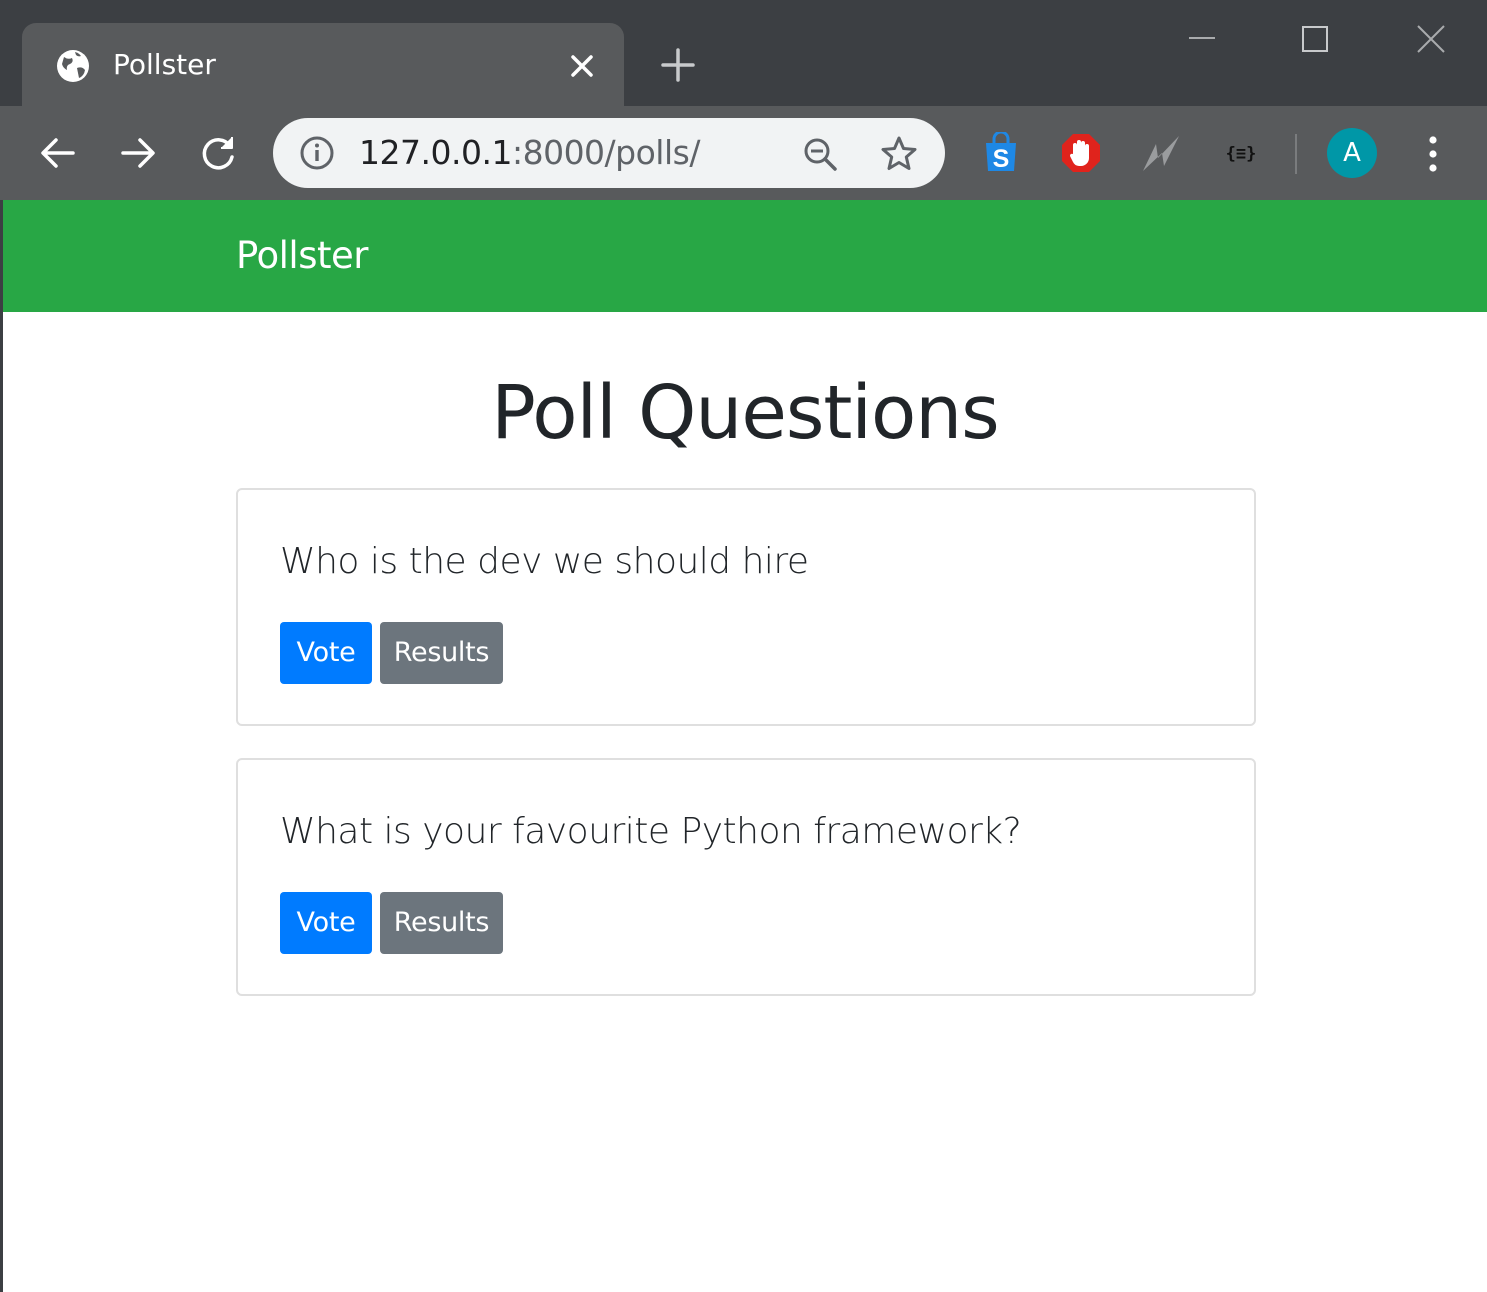 This screenshot has width=1487, height=1292. I want to click on poll-question: What is your favourite Python framework?, so click(651, 831).